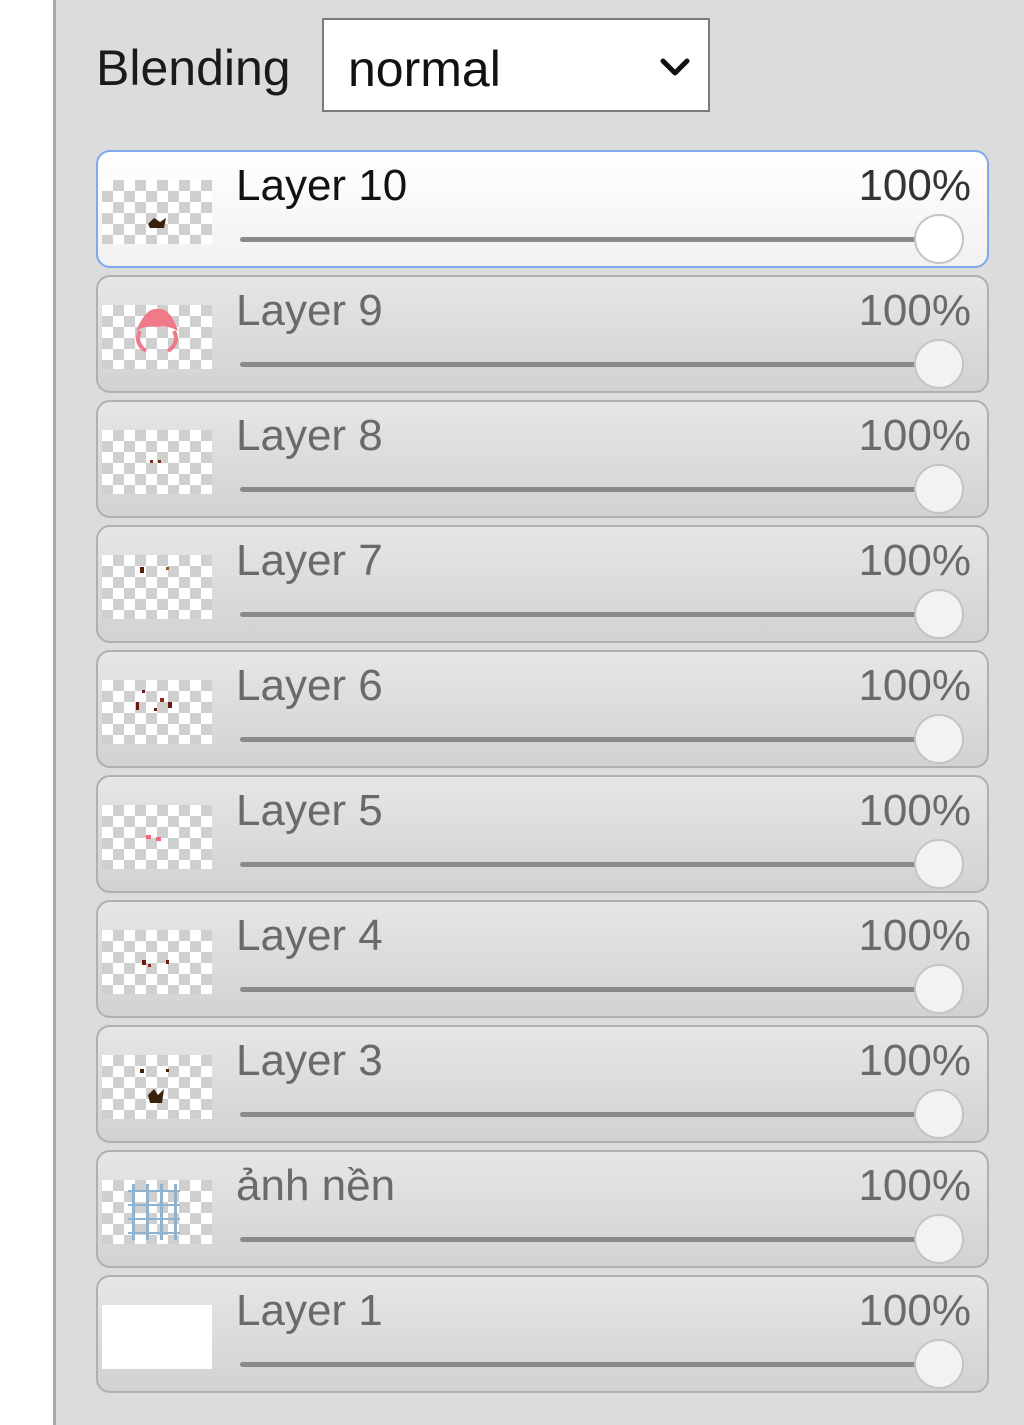  Describe the element at coordinates (542, 459) in the screenshot. I see `layer-item-8: Layer 8 100%` at that location.